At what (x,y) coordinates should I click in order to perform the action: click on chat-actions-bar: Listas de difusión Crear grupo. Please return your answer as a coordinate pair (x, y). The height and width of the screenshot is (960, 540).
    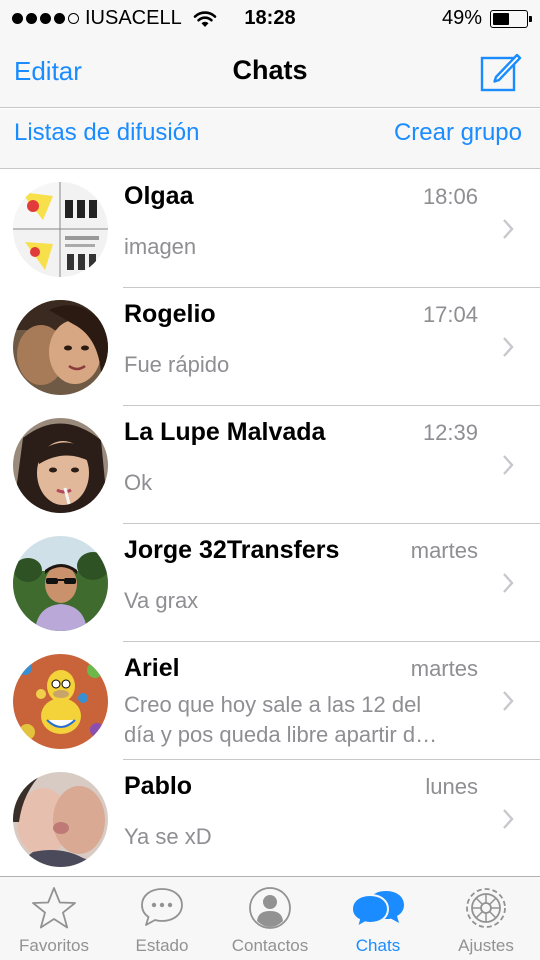
    Looking at the image, I should click on (270, 139).